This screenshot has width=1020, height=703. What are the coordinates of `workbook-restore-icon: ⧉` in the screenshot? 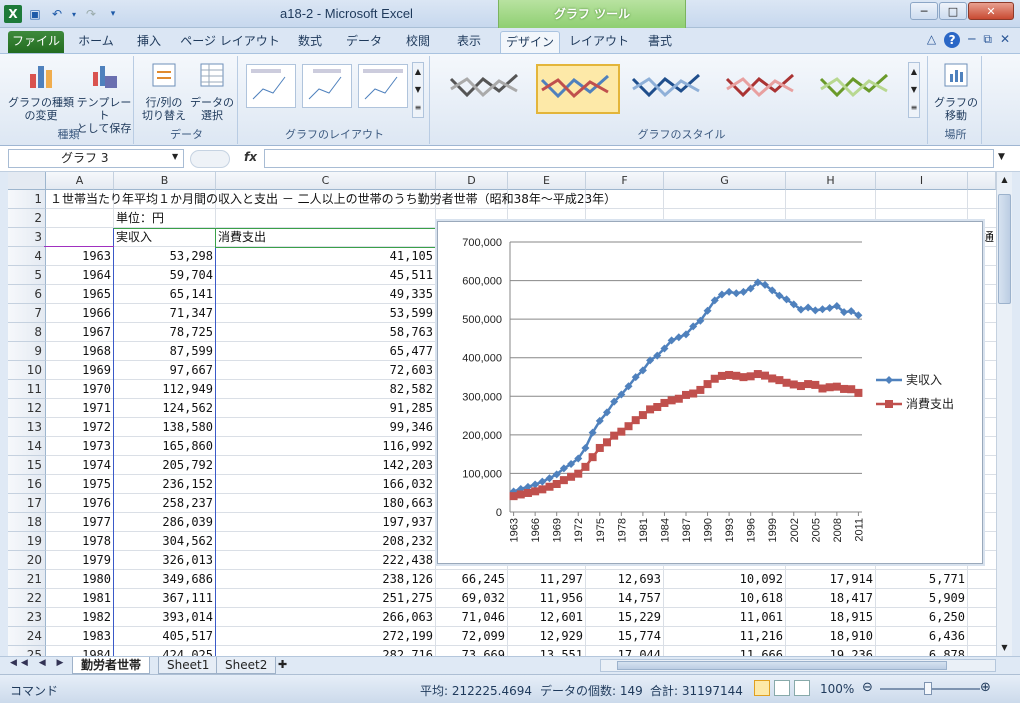 It's located at (987, 40).